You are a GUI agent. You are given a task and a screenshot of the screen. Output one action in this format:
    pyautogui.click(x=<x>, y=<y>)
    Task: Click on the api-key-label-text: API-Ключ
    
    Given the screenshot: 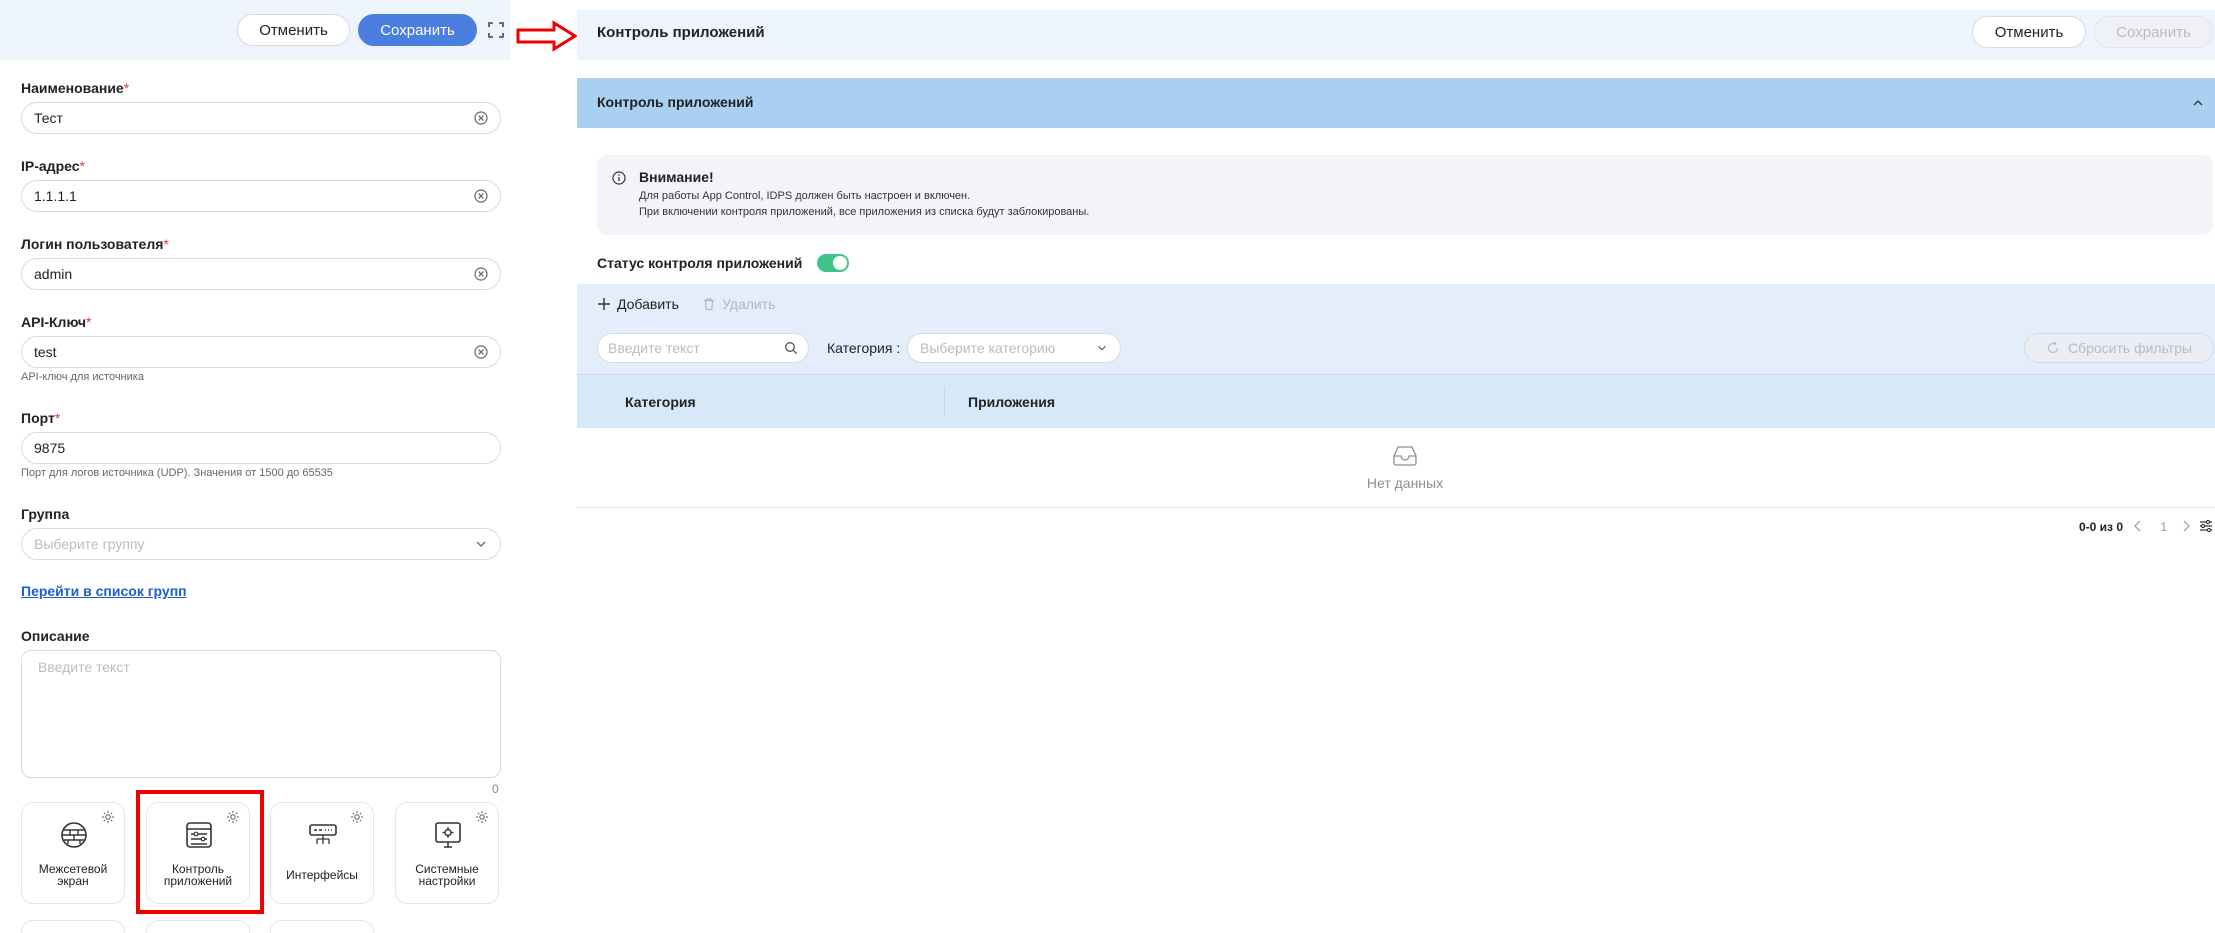 What is the action you would take?
    pyautogui.click(x=53, y=322)
    